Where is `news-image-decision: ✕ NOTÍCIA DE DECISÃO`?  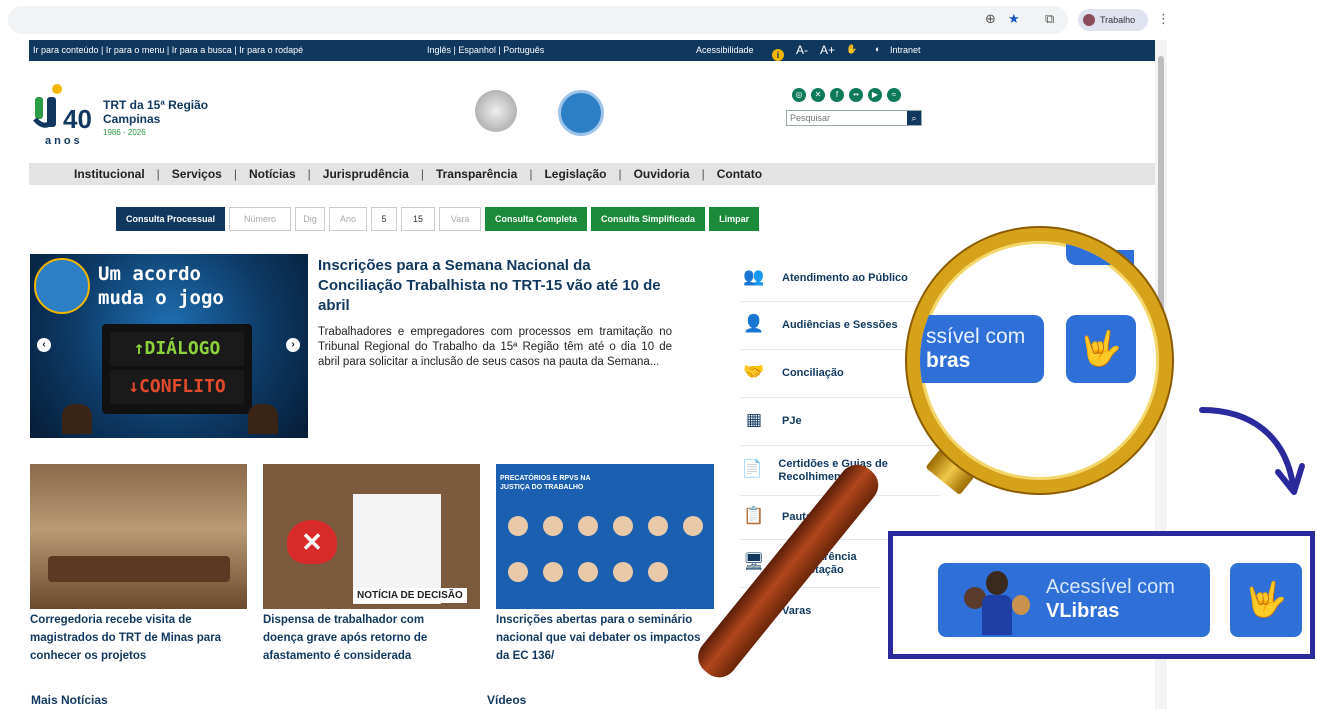 news-image-decision: ✕ NOTÍCIA DE DECISÃO is located at coordinates (371, 536).